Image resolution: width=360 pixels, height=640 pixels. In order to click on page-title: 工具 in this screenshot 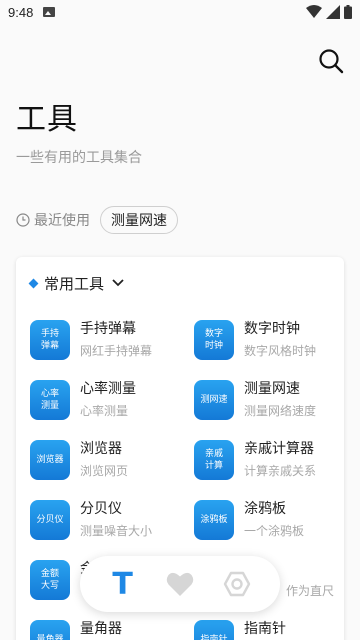, I will do `click(47, 119)`.